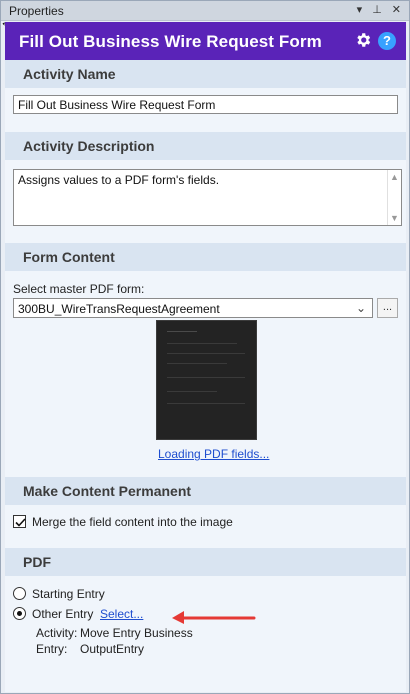 The height and width of the screenshot is (694, 410). What do you see at coordinates (63, 614) in the screenshot?
I see `other-entry-label: Other Entry` at bounding box center [63, 614].